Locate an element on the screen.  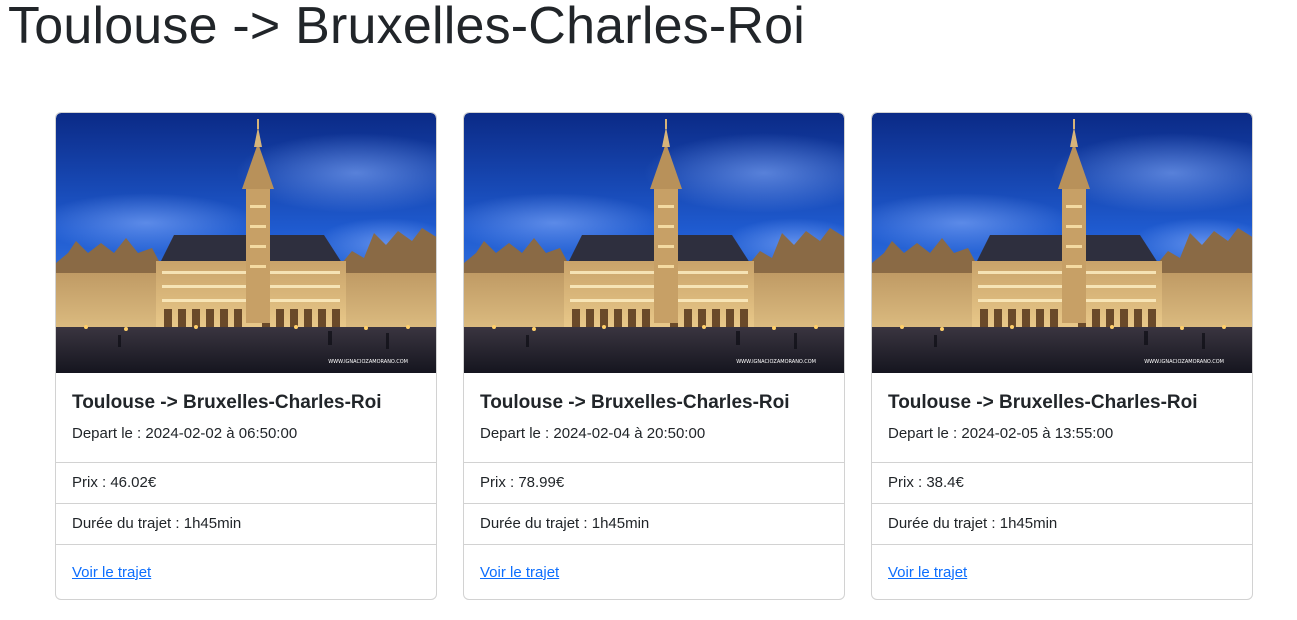
price-text: Prix : 38.4€ is located at coordinates (1062, 482).